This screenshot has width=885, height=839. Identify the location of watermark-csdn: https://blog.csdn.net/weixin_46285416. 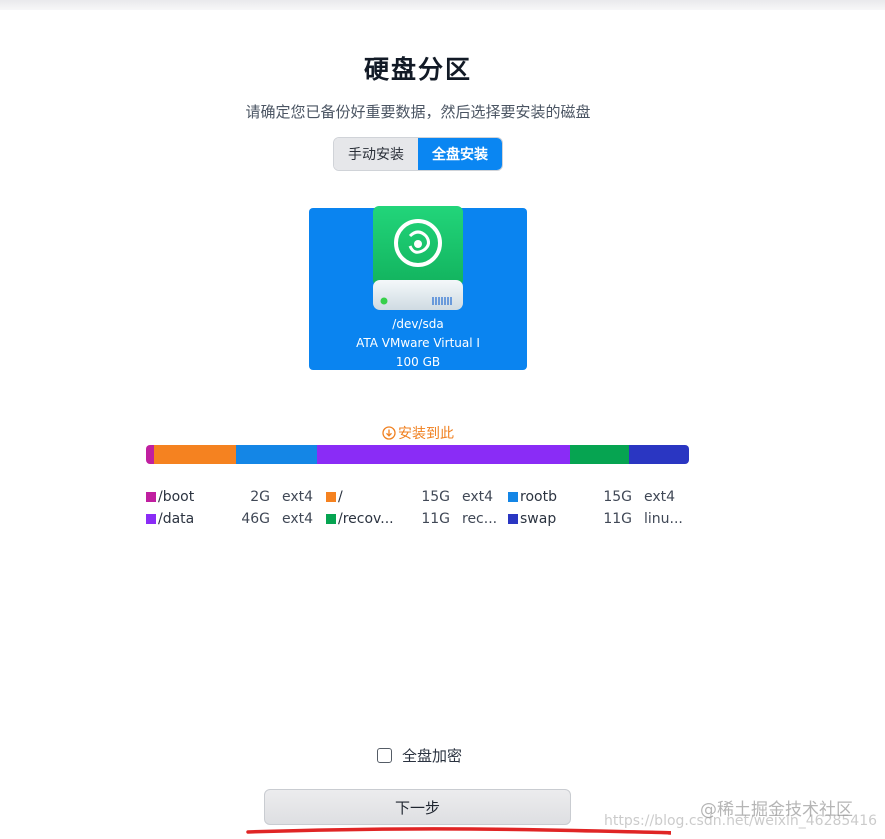
(741, 821).